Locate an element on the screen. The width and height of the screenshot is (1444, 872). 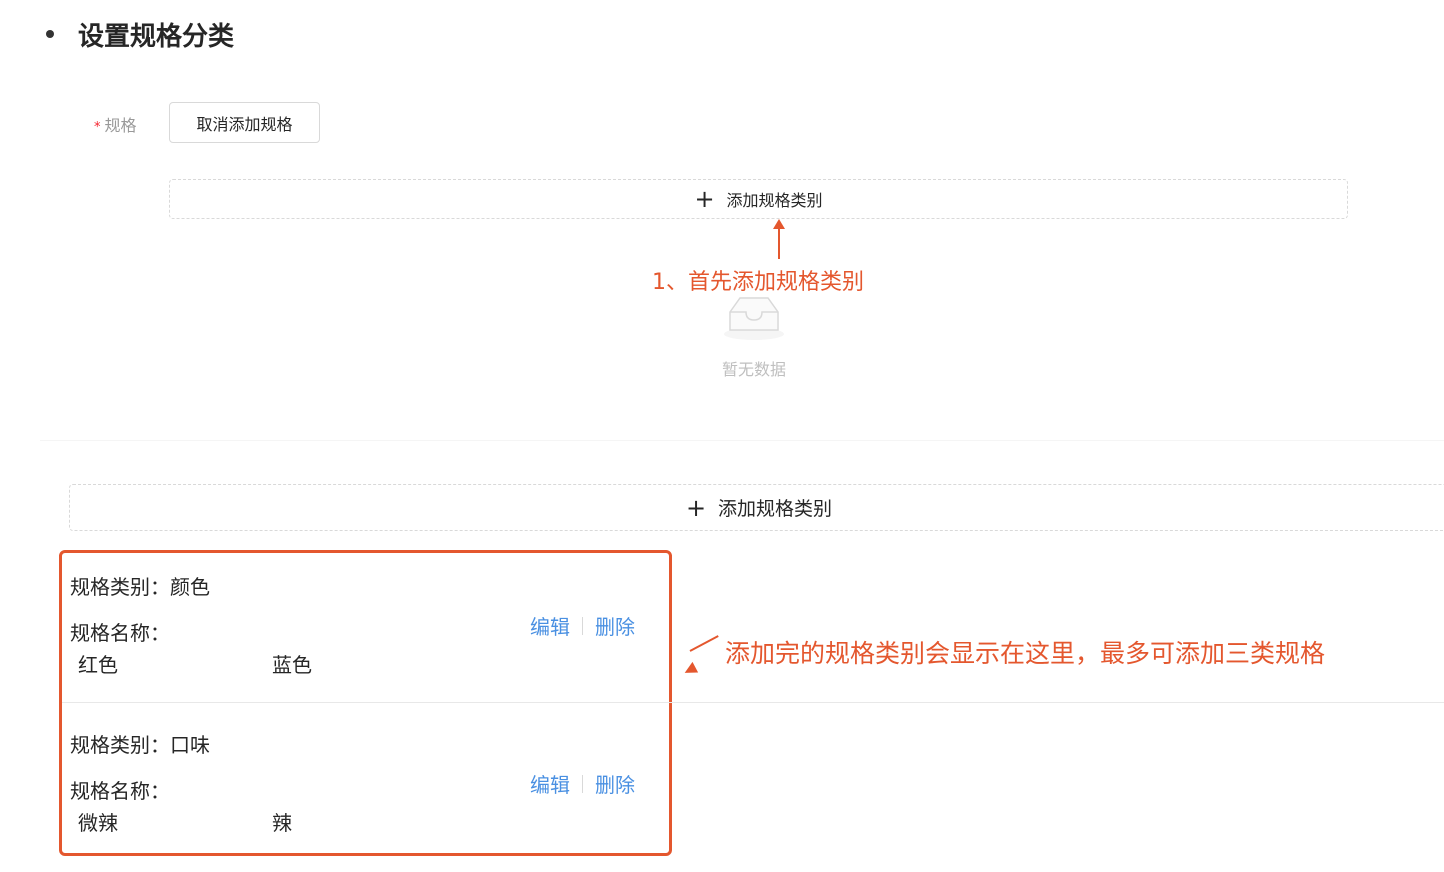
annotation-arrow-head is located at coordinates (690, 670).